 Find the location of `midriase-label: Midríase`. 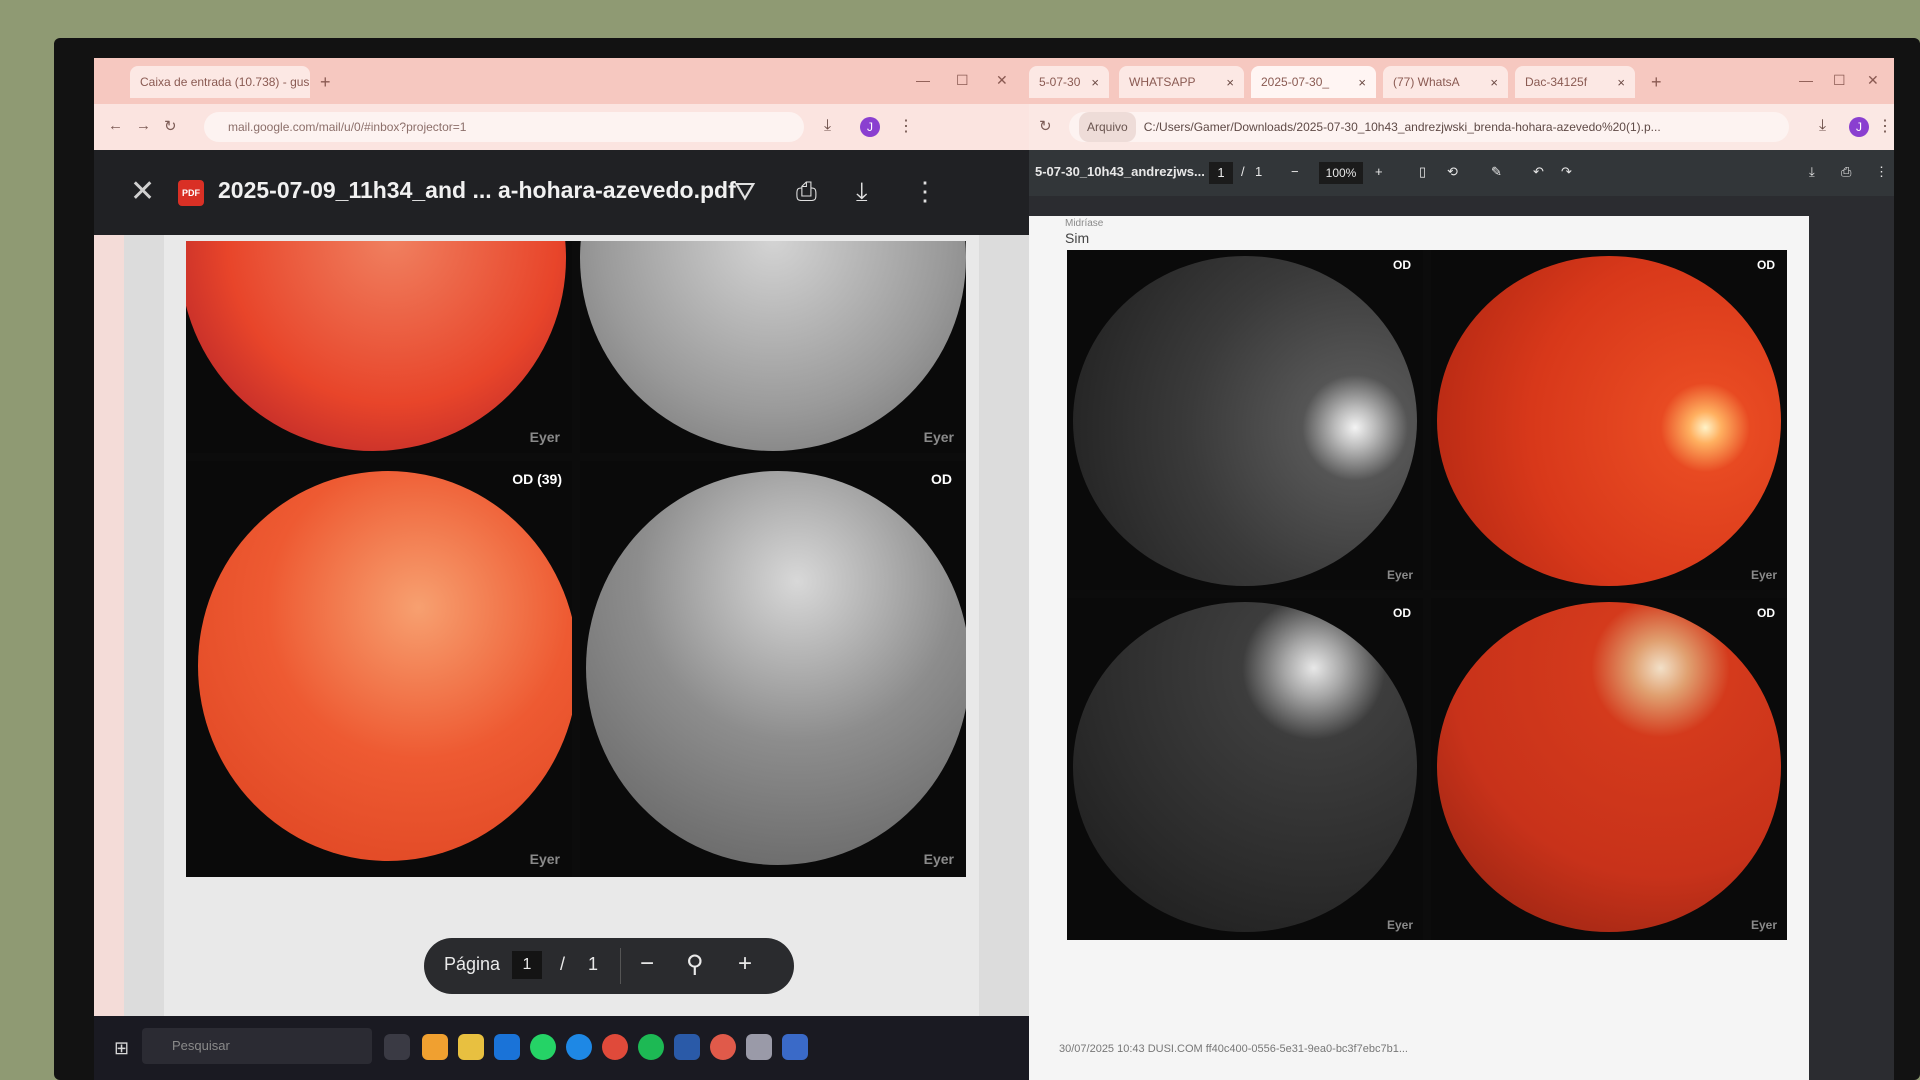

midriase-label: Midríase is located at coordinates (1084, 223).